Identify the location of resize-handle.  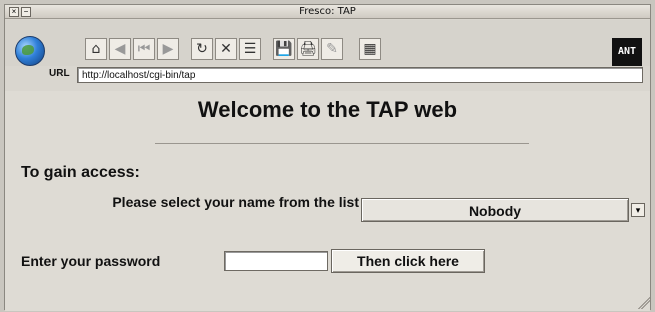
(644, 303).